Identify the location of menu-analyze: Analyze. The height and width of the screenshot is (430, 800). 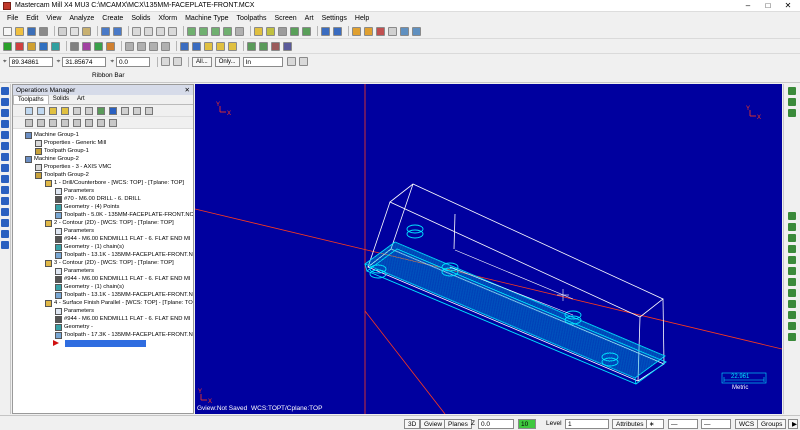
(81, 18).